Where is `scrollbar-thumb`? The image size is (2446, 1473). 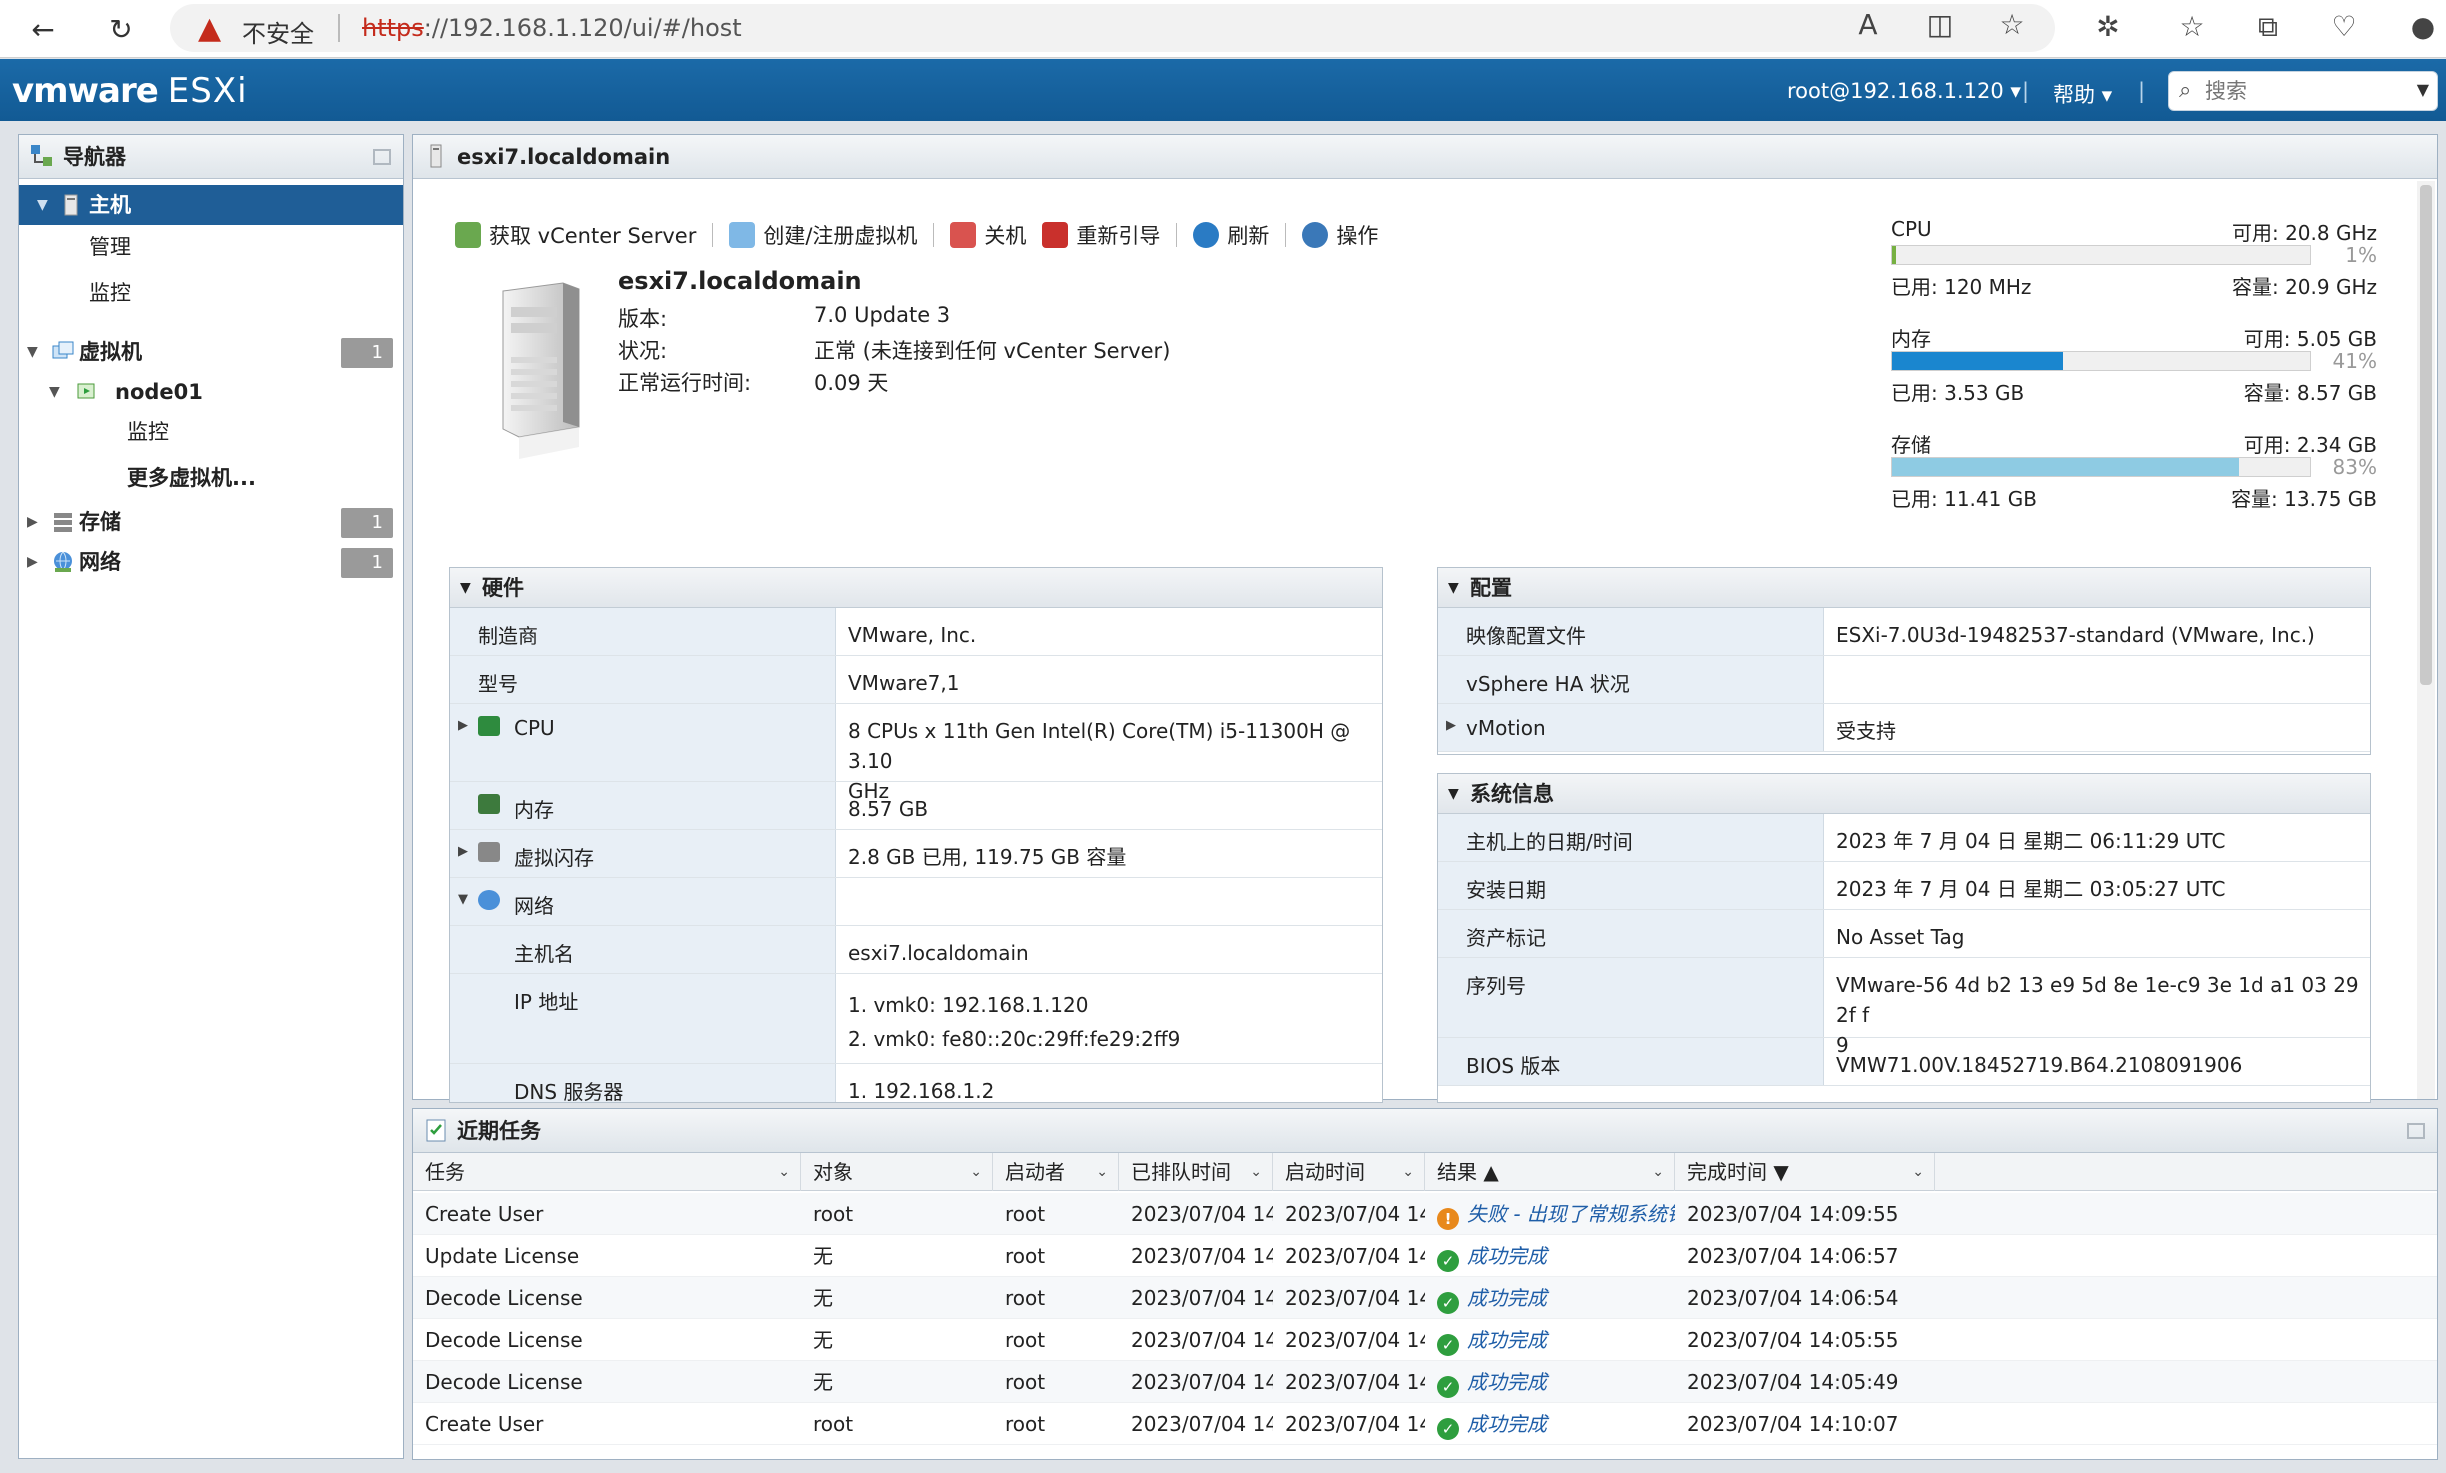 scrollbar-thumb is located at coordinates (2426, 435).